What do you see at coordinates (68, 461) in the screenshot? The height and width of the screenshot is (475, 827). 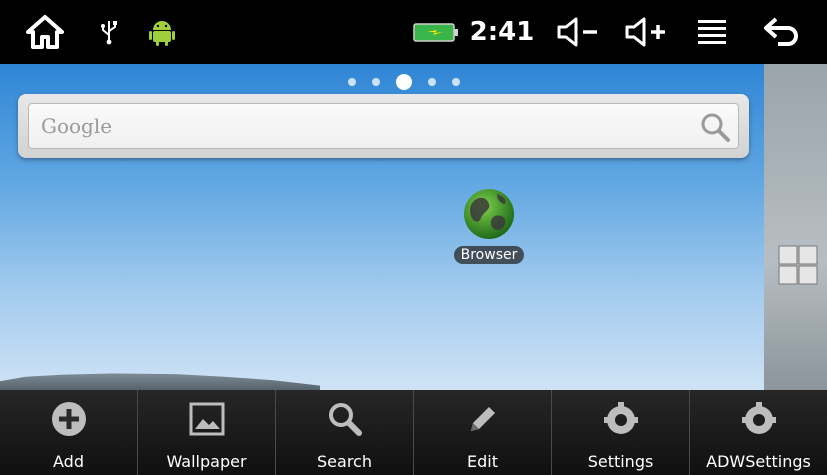 I see `menu-label: Add` at bounding box center [68, 461].